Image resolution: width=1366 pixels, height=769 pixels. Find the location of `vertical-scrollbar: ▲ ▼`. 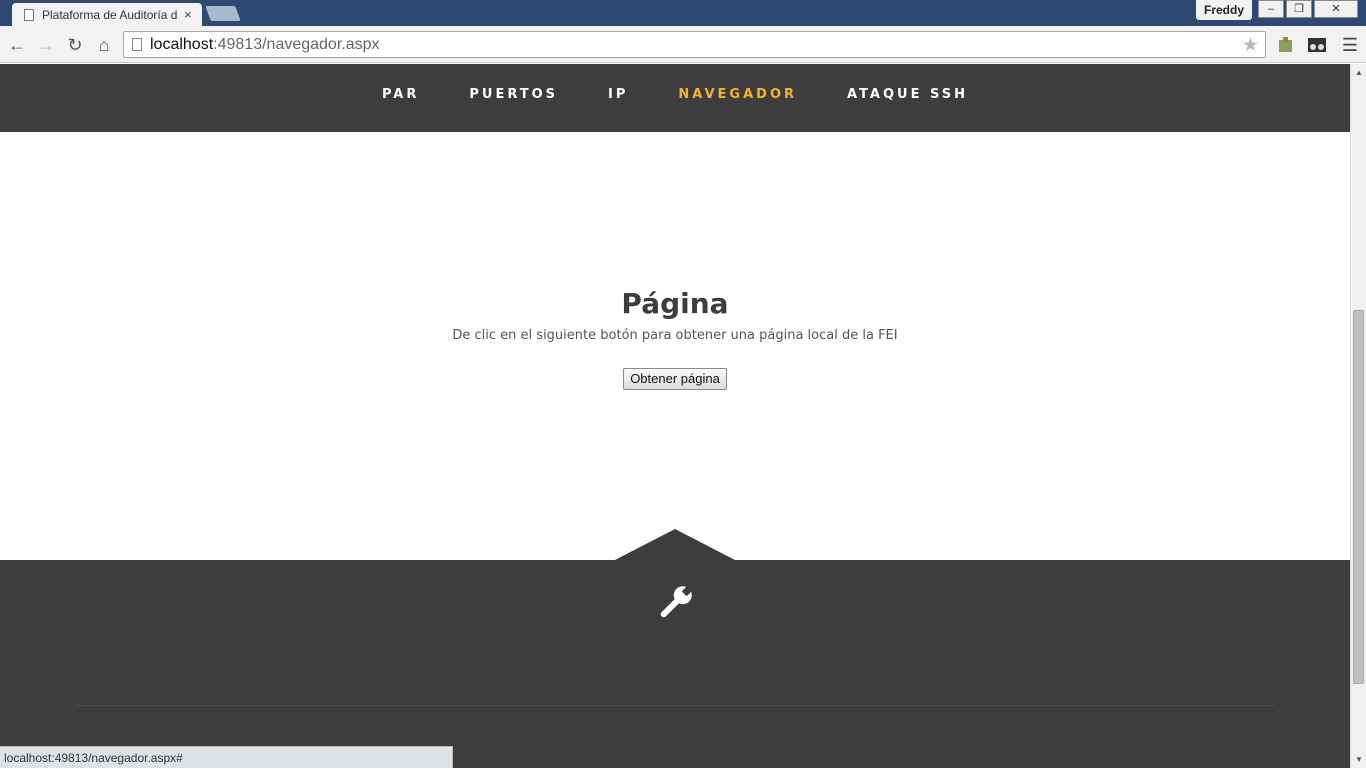

vertical-scrollbar: ▲ ▼ is located at coordinates (1358, 416).